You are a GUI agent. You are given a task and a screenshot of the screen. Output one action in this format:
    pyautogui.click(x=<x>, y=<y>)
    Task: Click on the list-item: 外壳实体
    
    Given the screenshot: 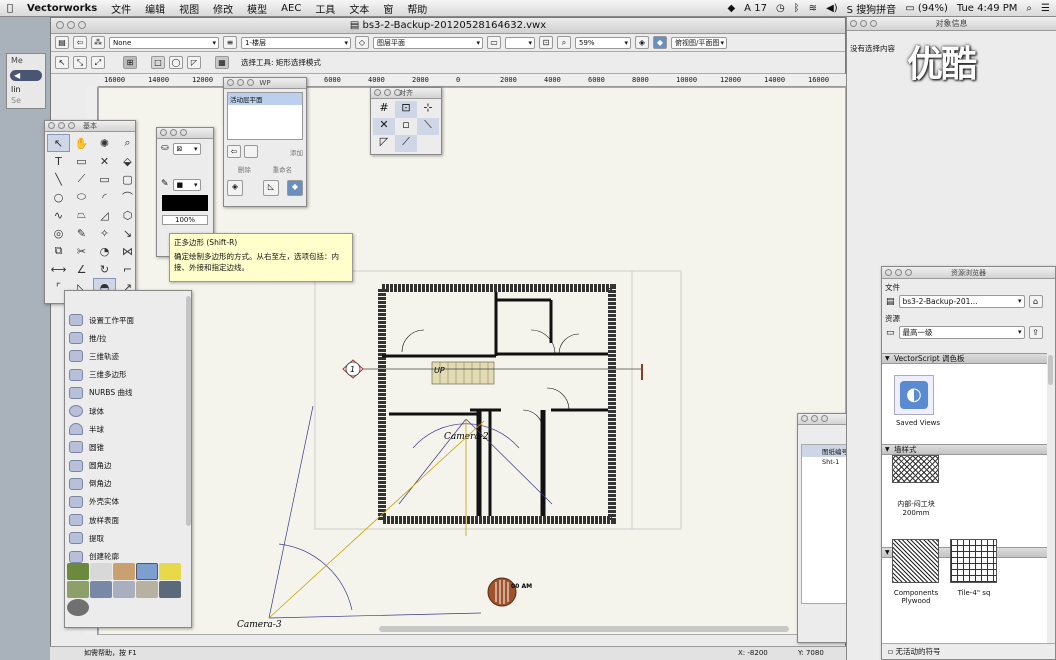 What is the action you would take?
    pyautogui.click(x=128, y=502)
    